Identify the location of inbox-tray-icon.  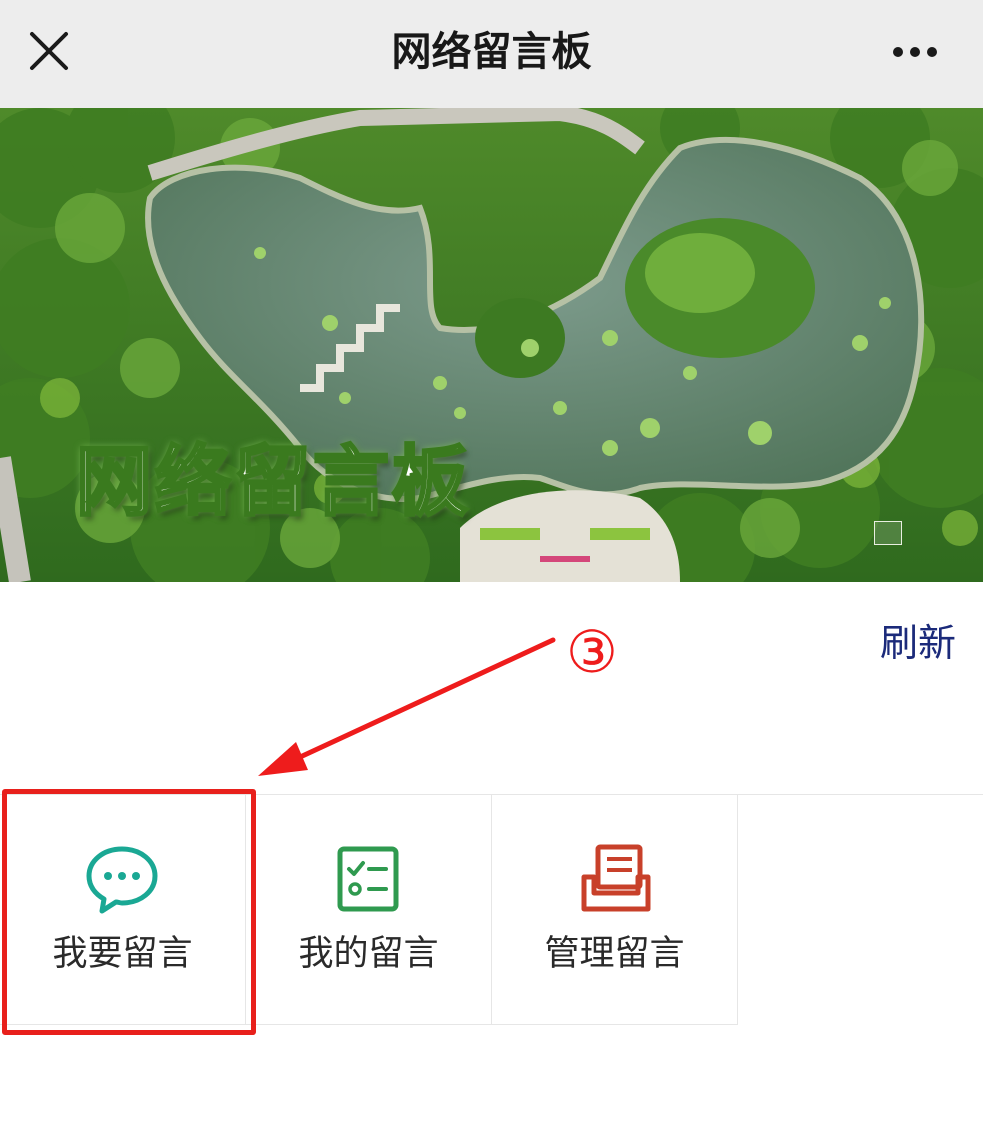
(616, 878).